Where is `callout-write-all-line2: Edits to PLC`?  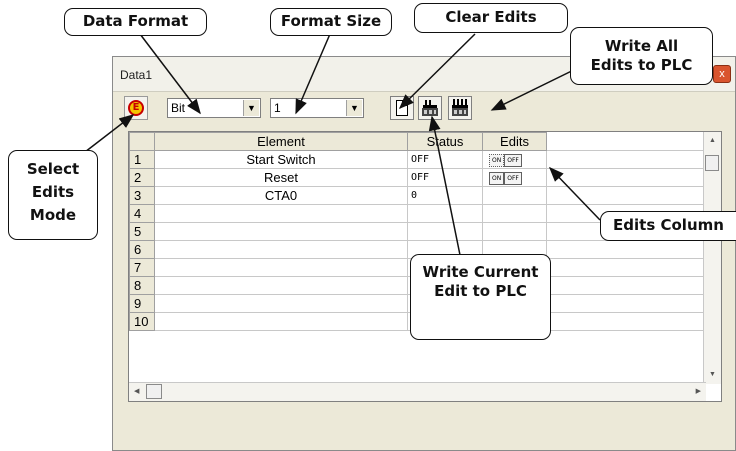 callout-write-all-line2: Edits to PLC is located at coordinates (641, 65).